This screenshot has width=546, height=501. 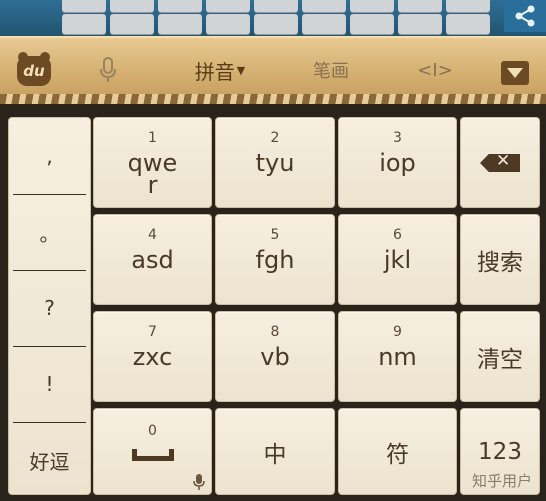 I want to click on share-icon, so click(x=525, y=16).